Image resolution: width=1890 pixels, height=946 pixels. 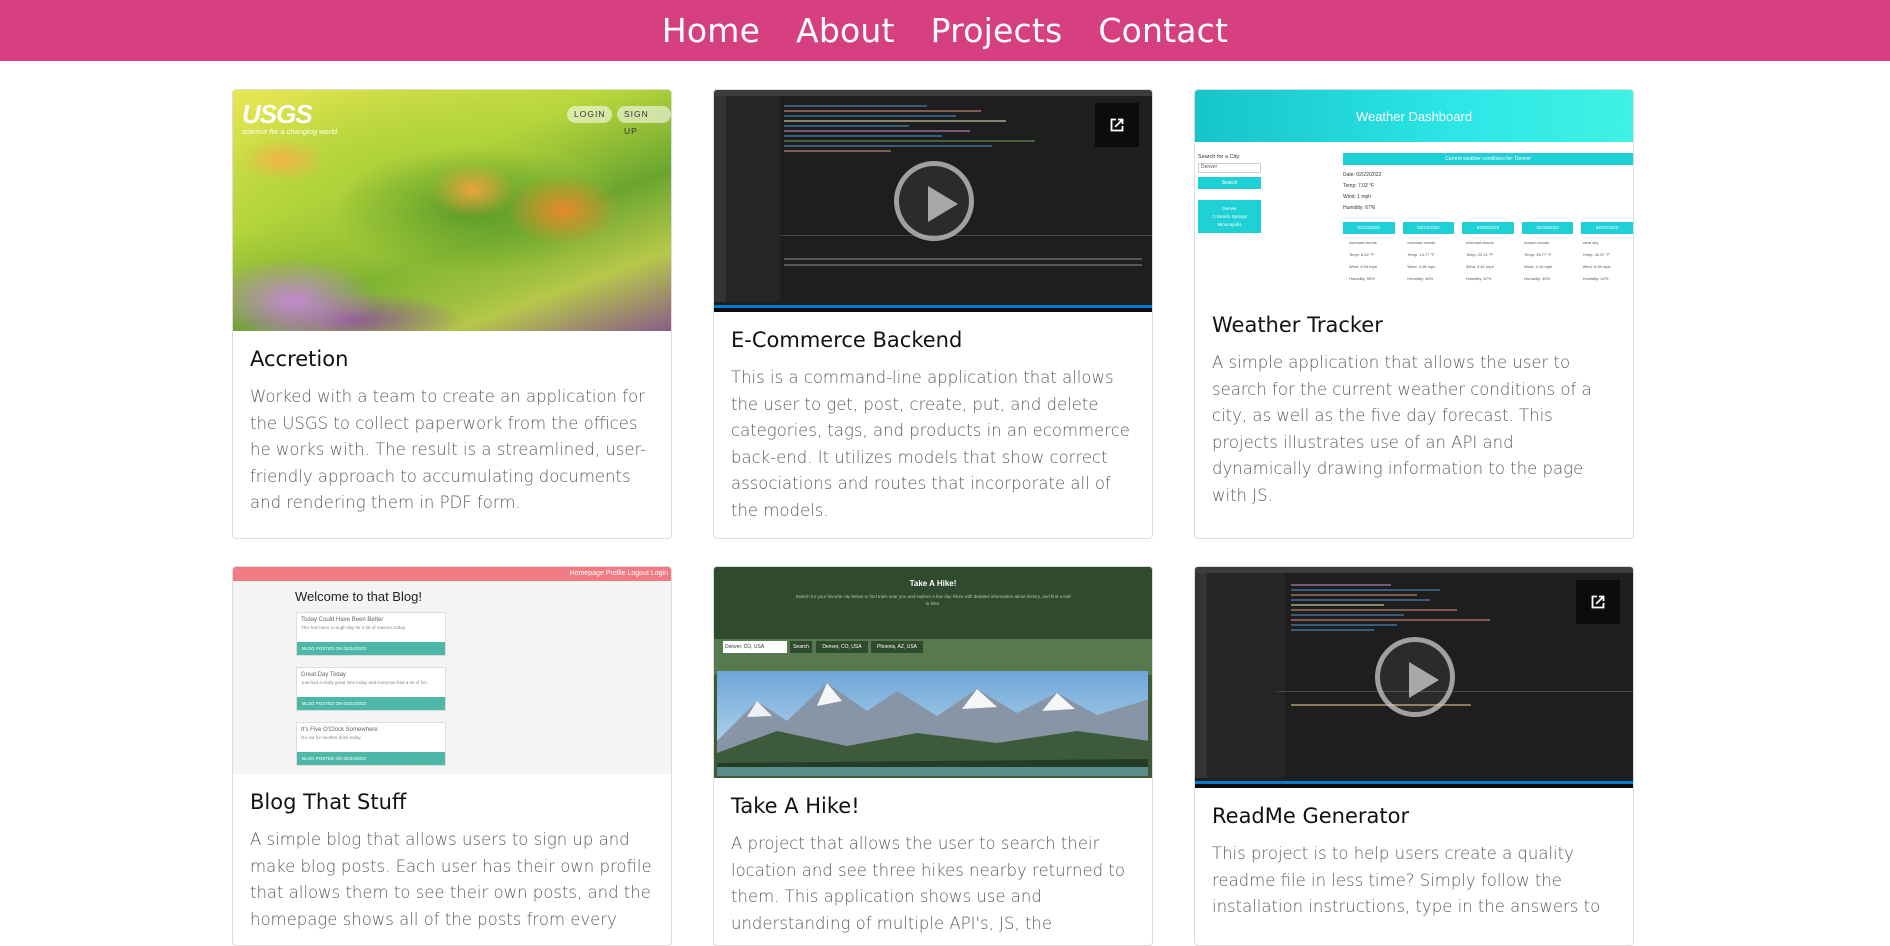 What do you see at coordinates (845, 30) in the screenshot?
I see `nav-link-about: About` at bounding box center [845, 30].